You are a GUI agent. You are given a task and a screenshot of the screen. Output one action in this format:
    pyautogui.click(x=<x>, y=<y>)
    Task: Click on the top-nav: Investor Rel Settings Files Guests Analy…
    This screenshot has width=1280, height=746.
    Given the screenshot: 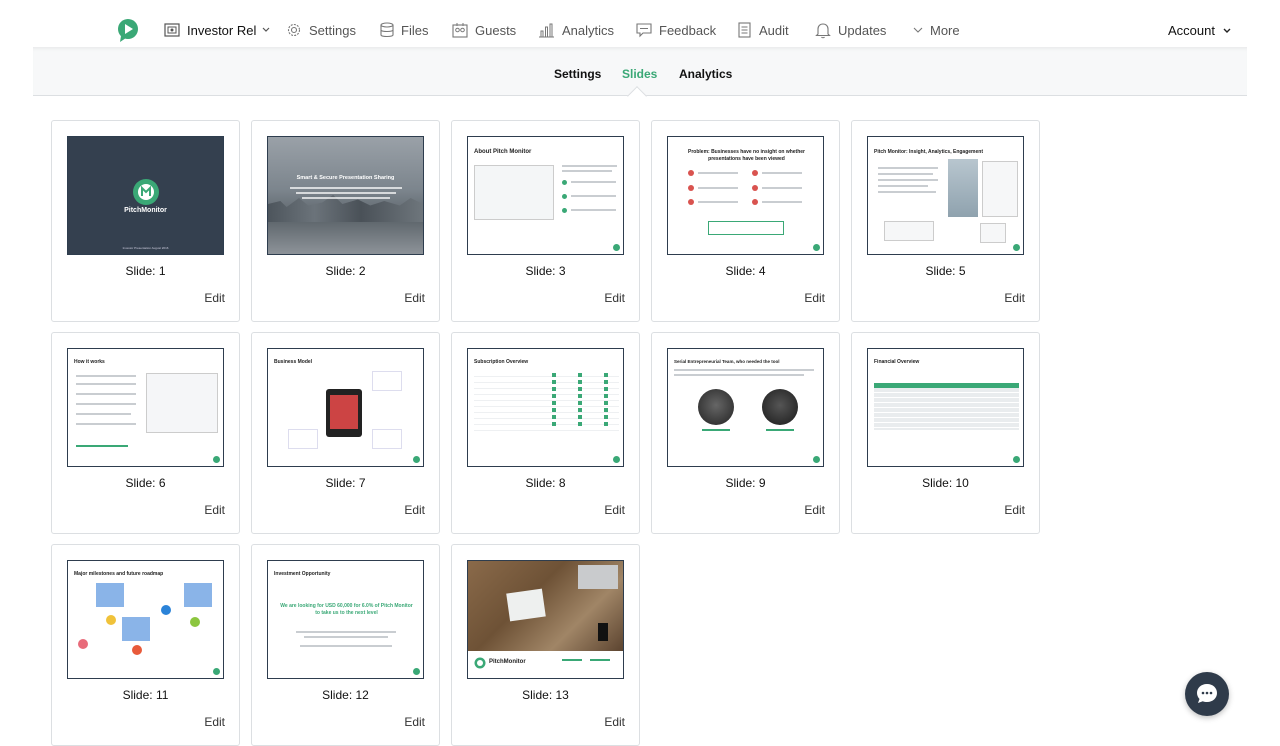 What is the action you would take?
    pyautogui.click(x=640, y=23)
    